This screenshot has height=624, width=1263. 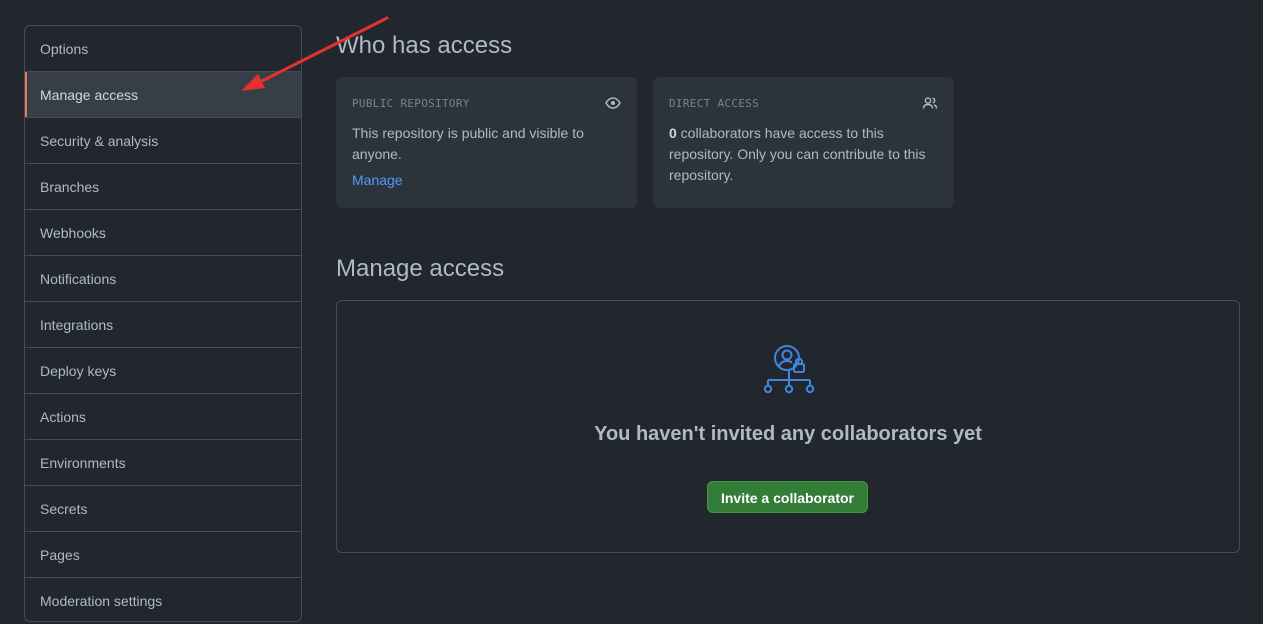 I want to click on collaborator-count: 0, so click(x=673, y=133).